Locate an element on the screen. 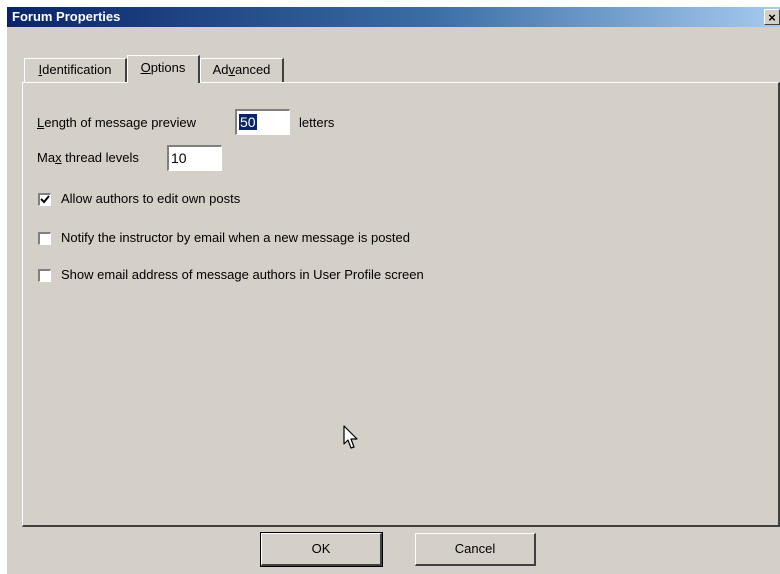 The height and width of the screenshot is (574, 780). tab-label: dentification is located at coordinates (77, 69).